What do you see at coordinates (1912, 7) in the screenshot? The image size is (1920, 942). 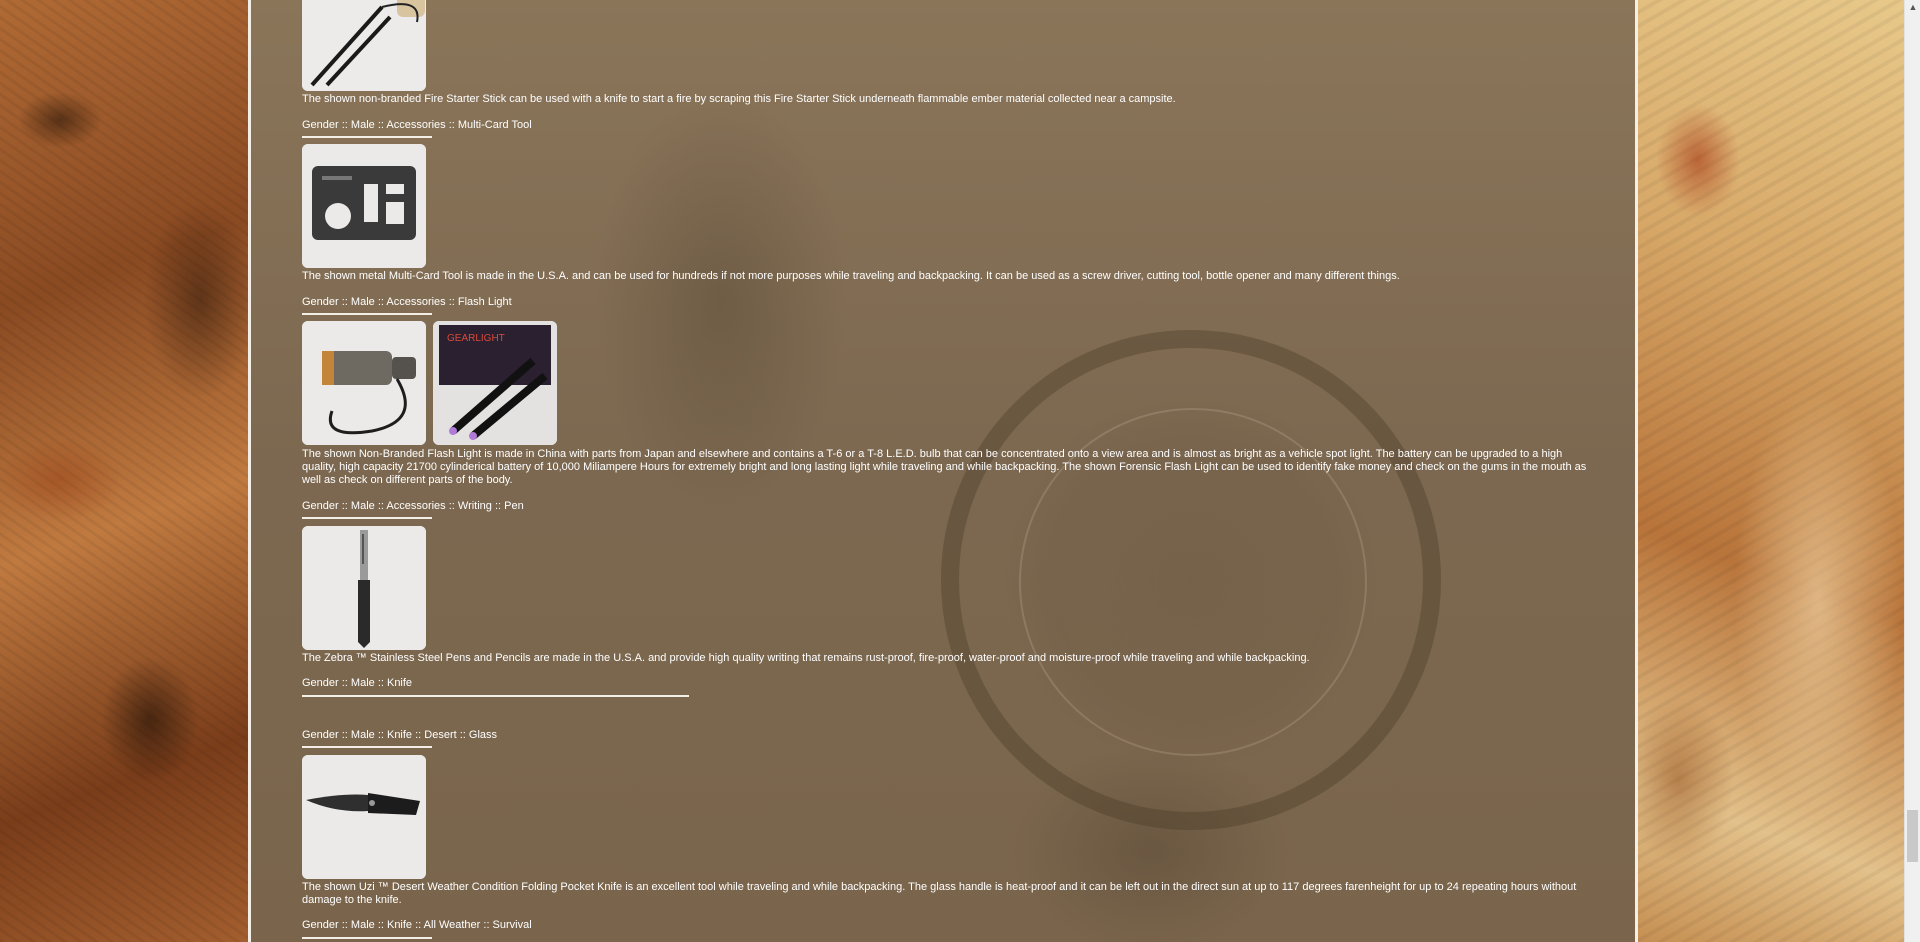 I see `scroll-up-icon: ▲` at bounding box center [1912, 7].